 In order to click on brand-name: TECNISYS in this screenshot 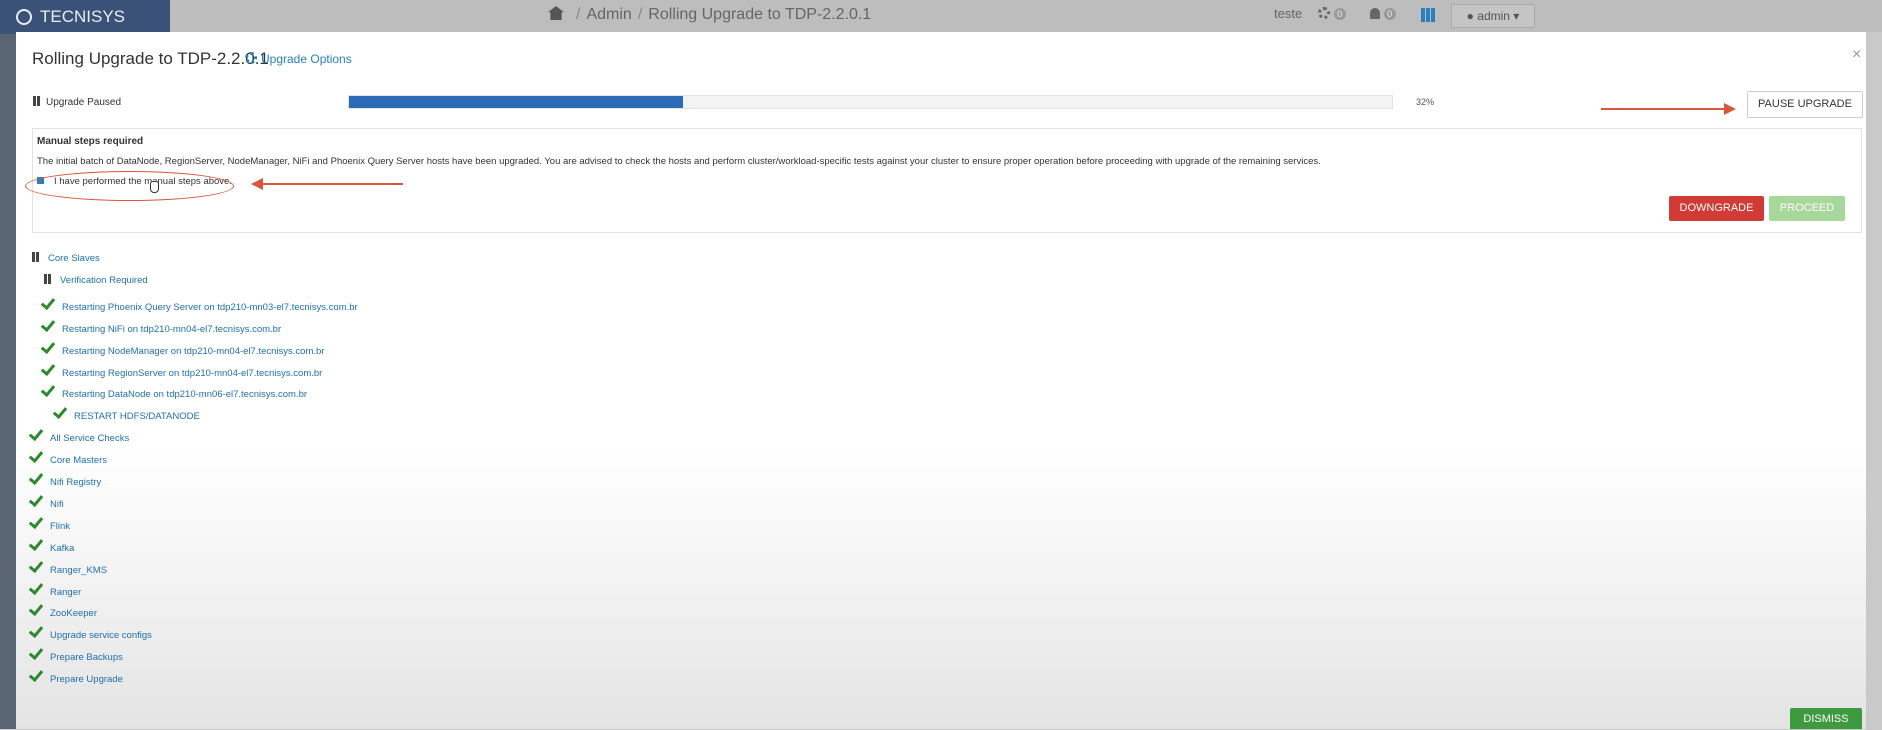, I will do `click(83, 16)`.